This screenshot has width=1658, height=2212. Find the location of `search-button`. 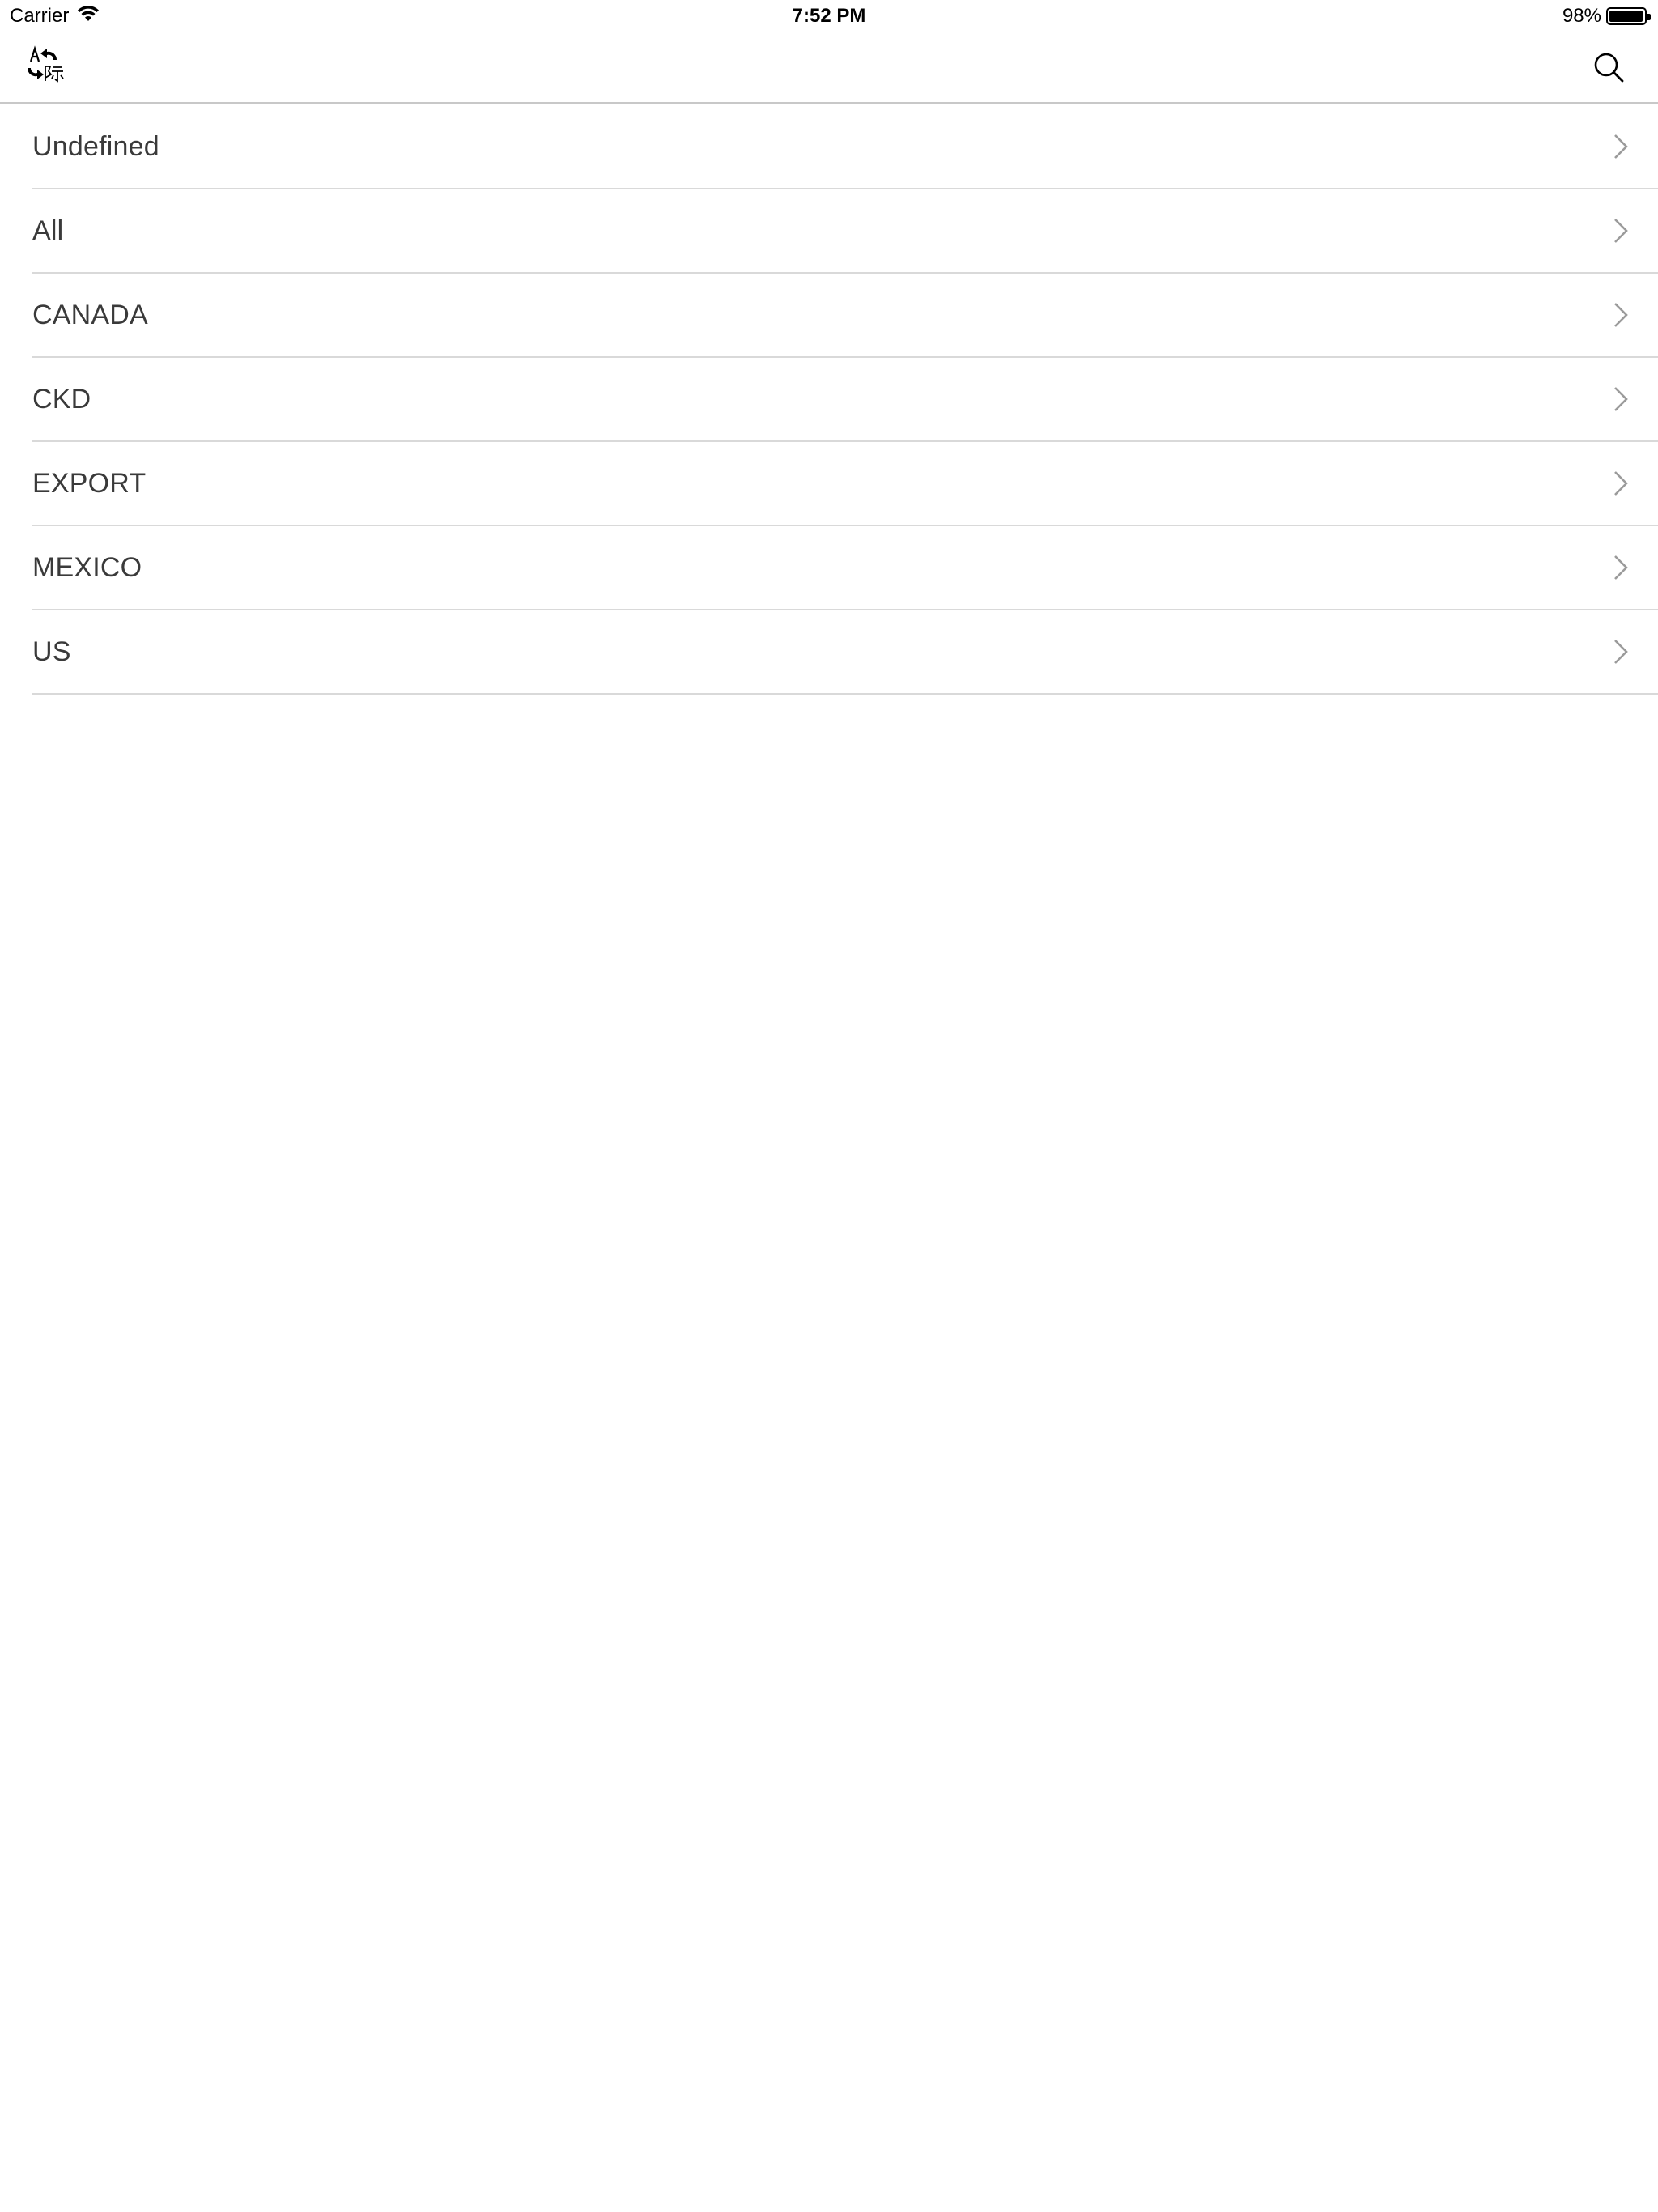

search-button is located at coordinates (1609, 68).